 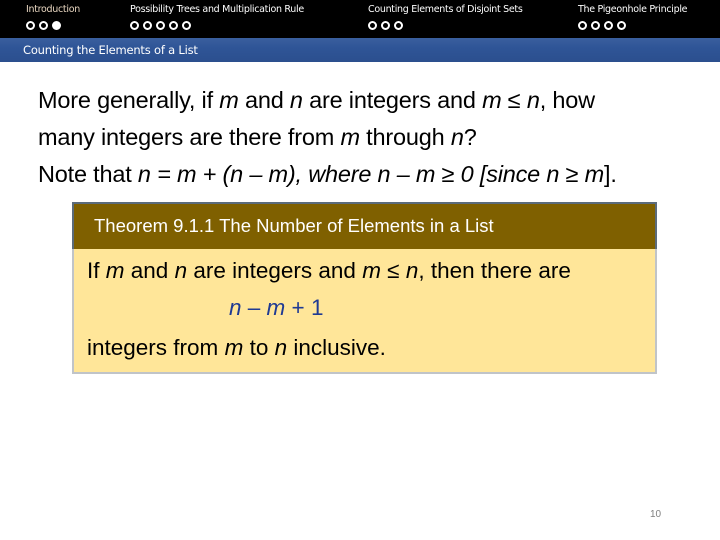 I want to click on page-number: 10, so click(x=656, y=514).